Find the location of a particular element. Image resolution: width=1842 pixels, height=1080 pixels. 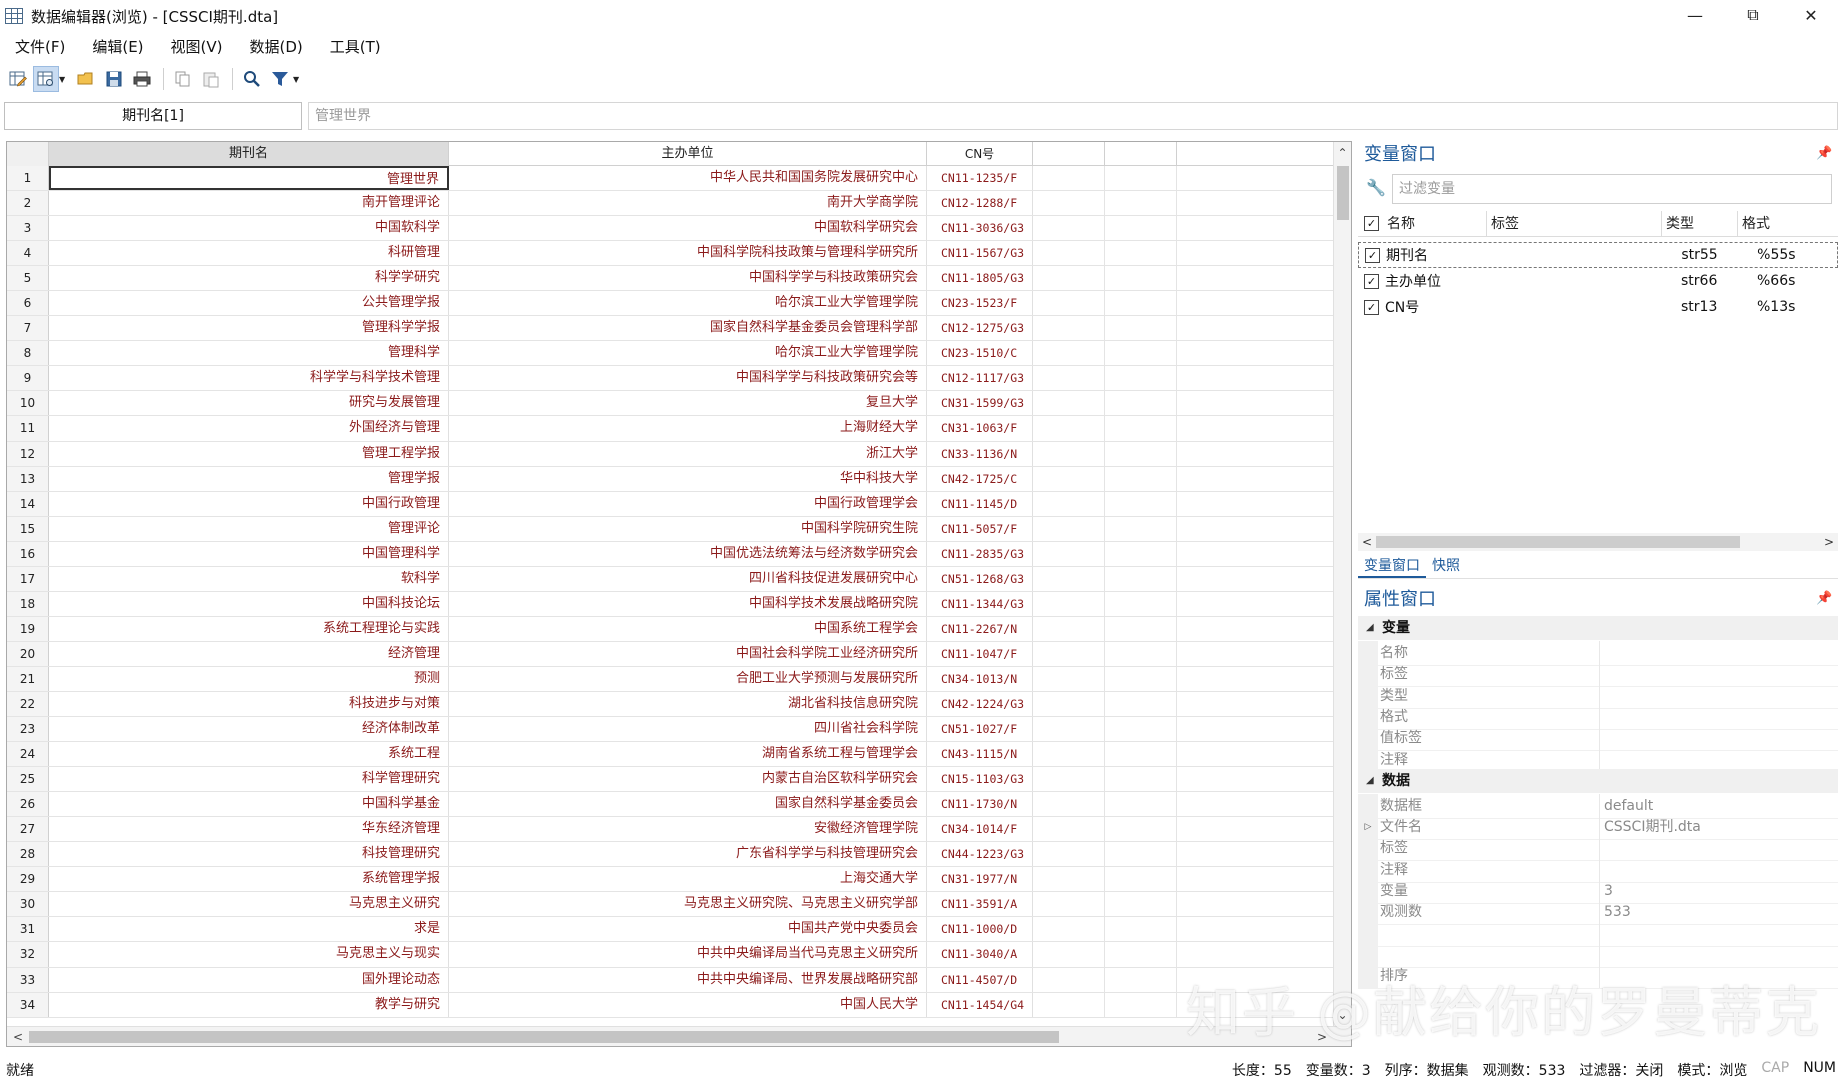

table-row: 3 中国软科学 中国软科学研究会 CN11-3036/G3 is located at coordinates (670, 229).